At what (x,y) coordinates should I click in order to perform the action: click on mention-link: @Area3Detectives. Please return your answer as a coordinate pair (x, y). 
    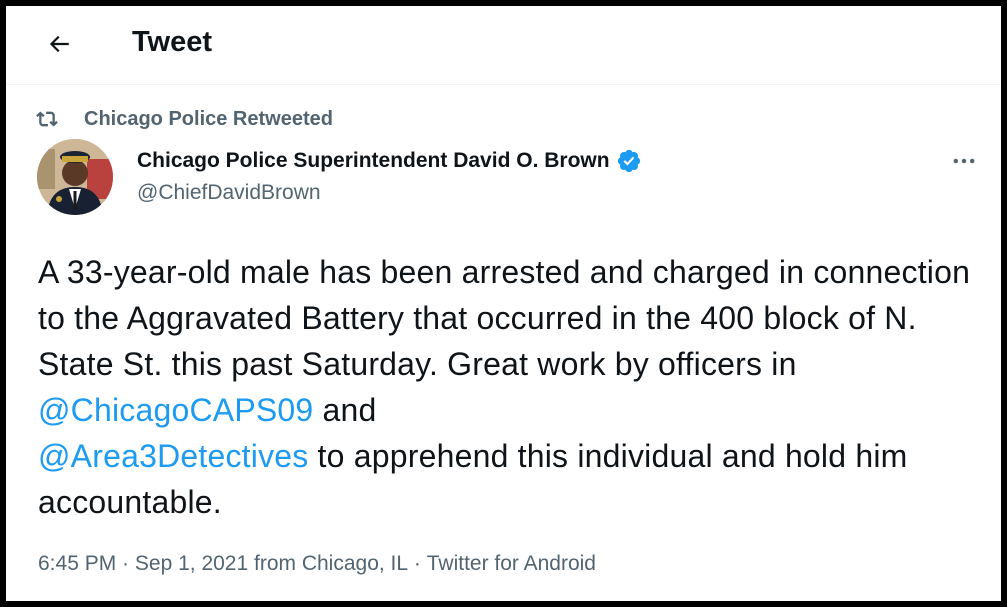
    Looking at the image, I should click on (173, 456).